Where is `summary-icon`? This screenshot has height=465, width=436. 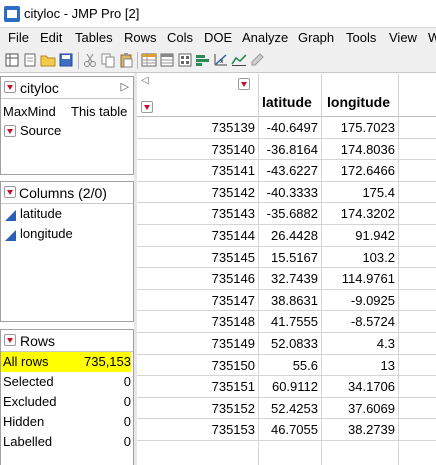 summary-icon is located at coordinates (185, 60).